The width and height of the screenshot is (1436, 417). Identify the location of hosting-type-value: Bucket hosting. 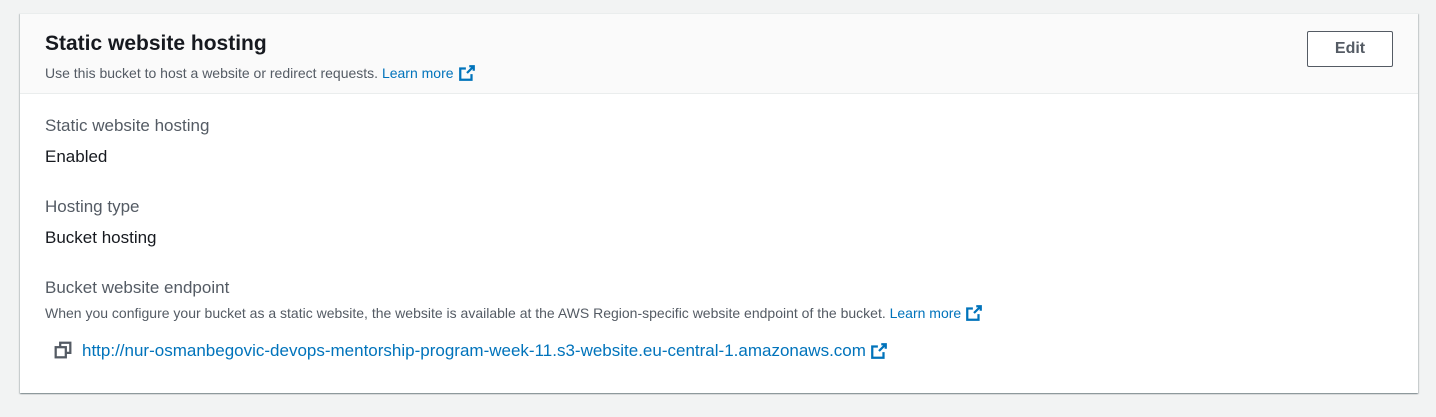
(101, 237).